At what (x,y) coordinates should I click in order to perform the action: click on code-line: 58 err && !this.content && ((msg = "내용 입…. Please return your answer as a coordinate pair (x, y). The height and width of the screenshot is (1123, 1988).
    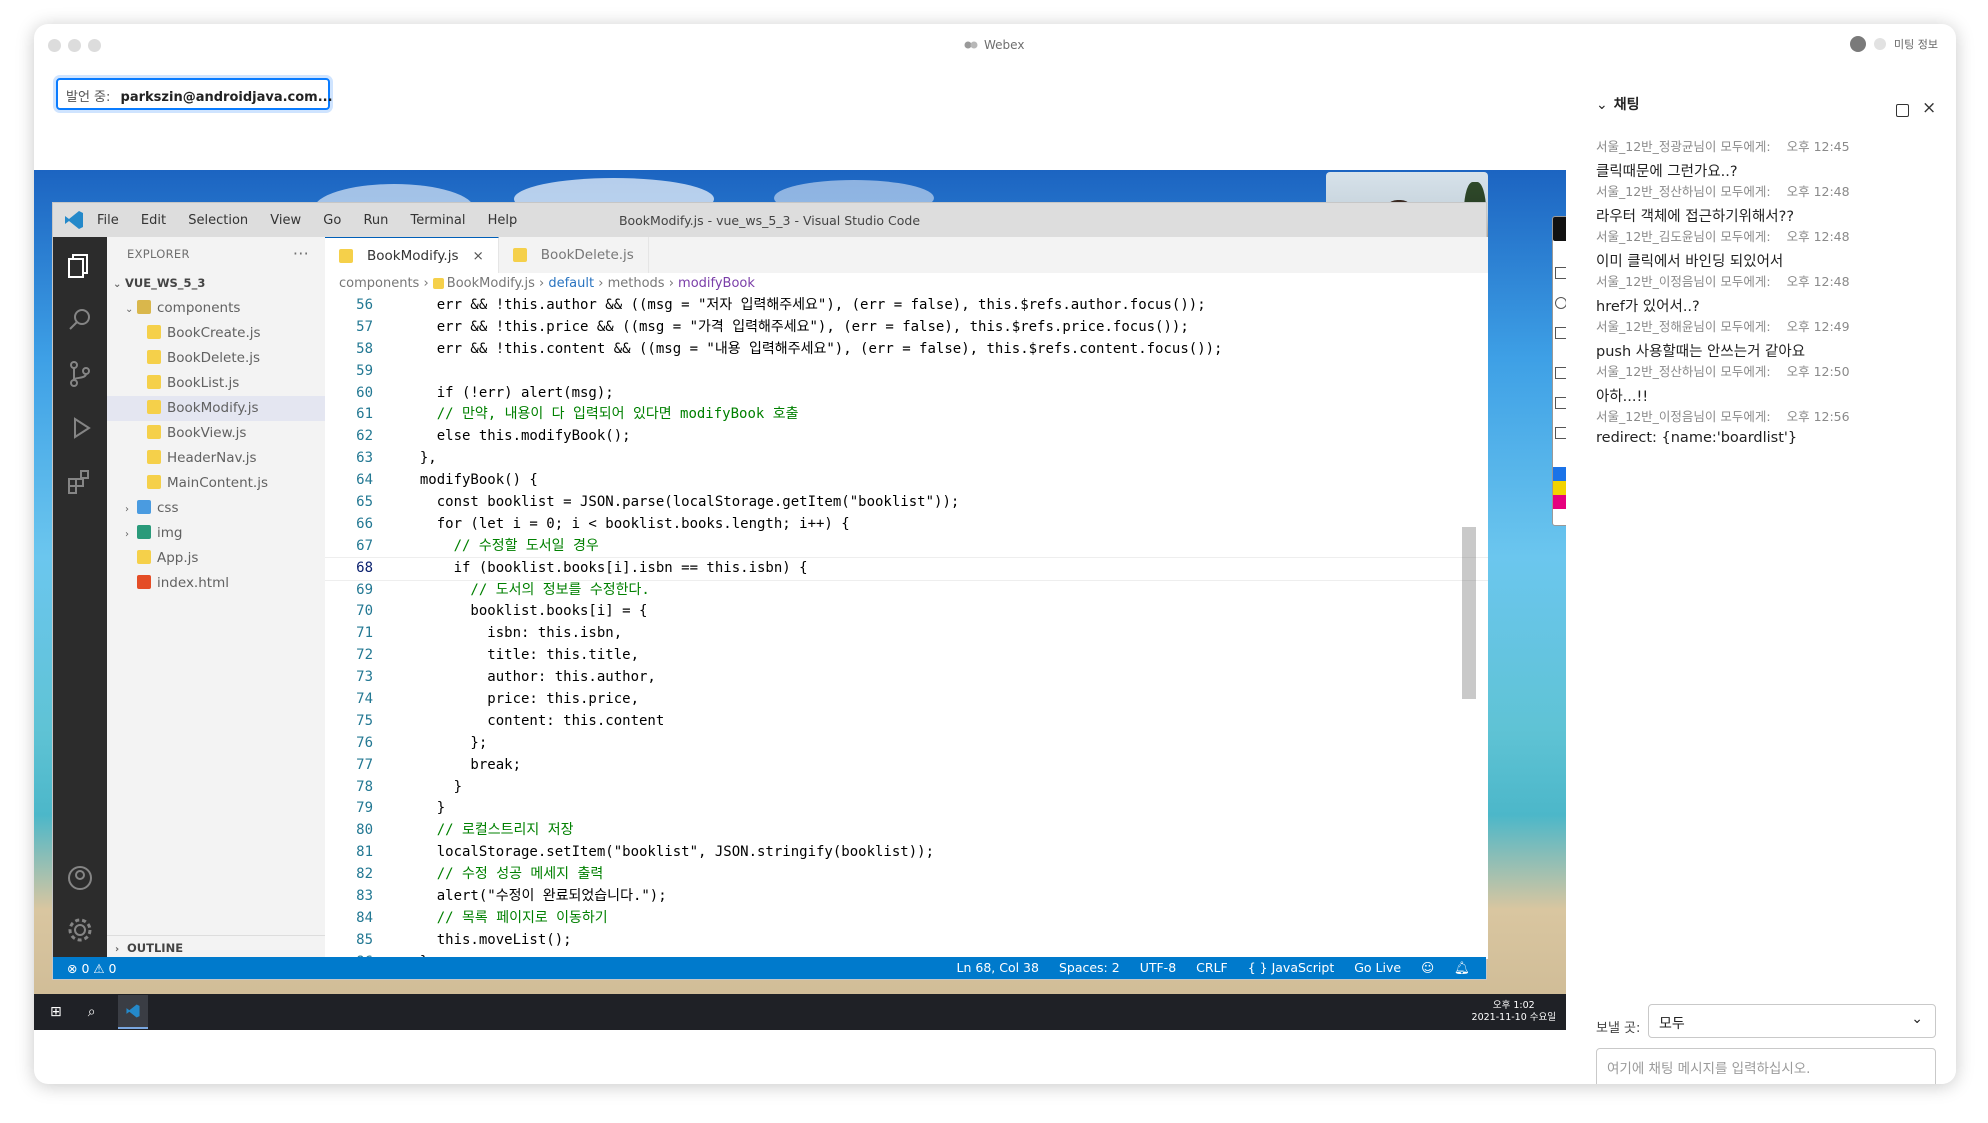
    Looking at the image, I should click on (906, 350).